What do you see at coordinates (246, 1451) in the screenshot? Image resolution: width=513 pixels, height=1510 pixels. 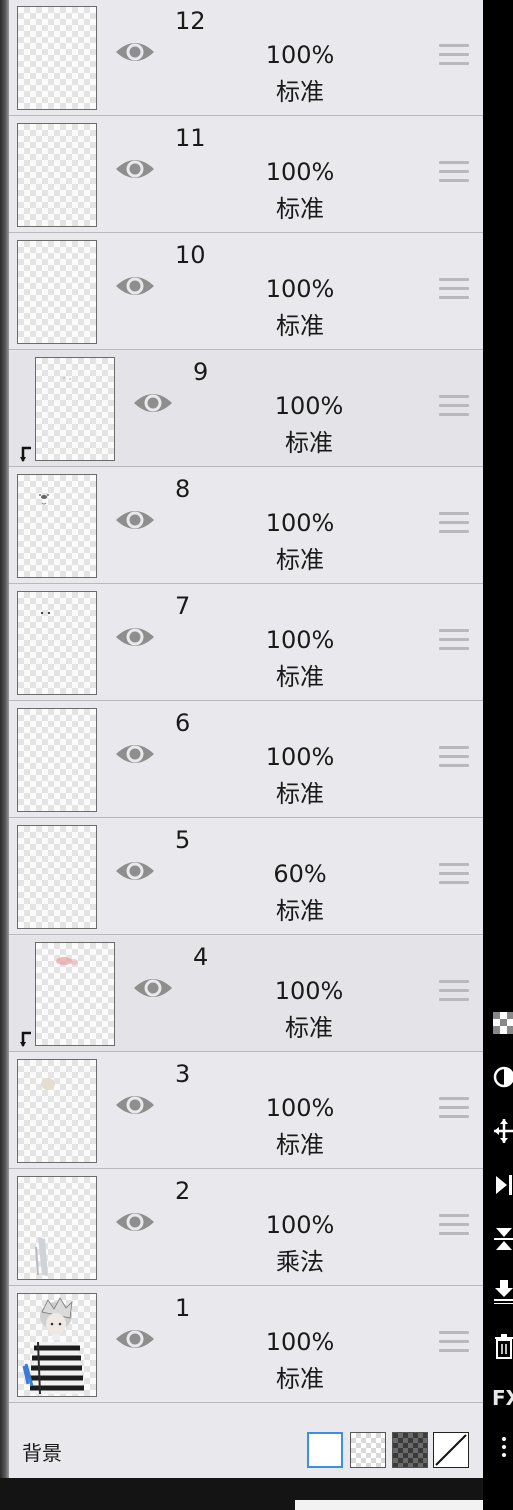 I see `background-row: 背景` at bounding box center [246, 1451].